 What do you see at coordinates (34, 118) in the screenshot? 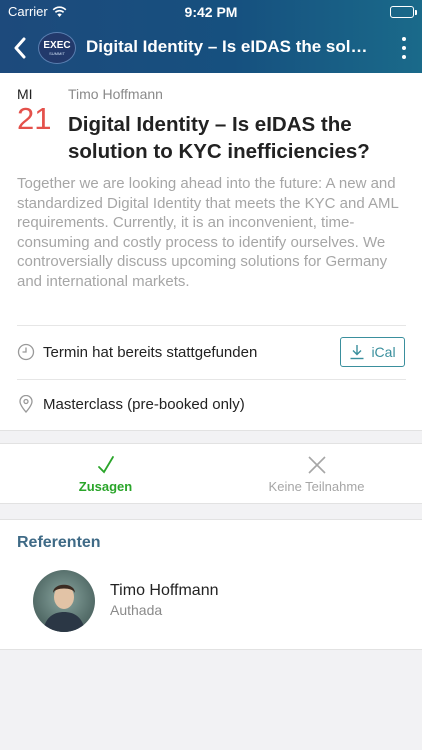
I see `event-date-number: 21` at bounding box center [34, 118].